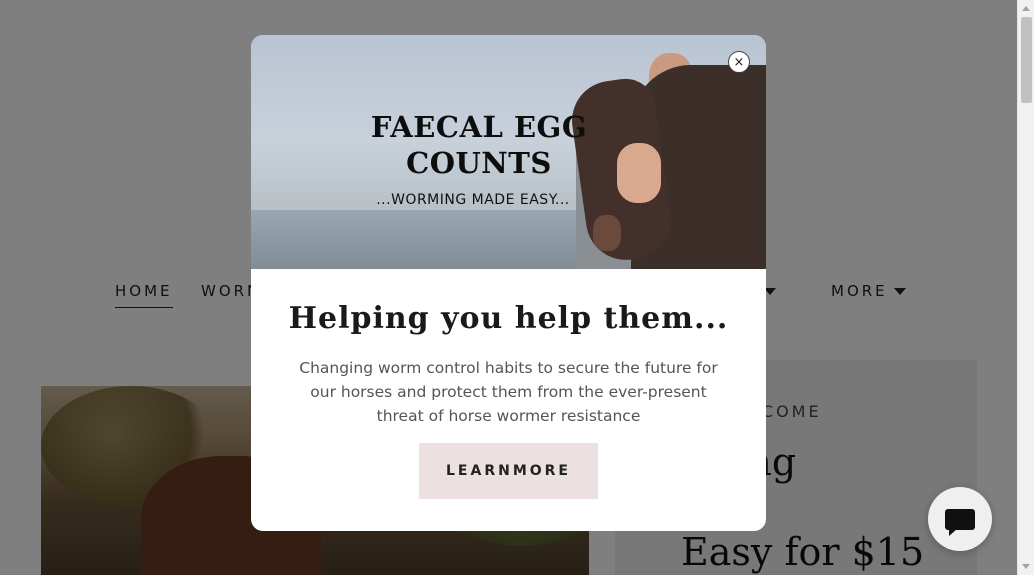  What do you see at coordinates (479, 127) in the screenshot?
I see `banner-title-line: FAECAL EGG` at bounding box center [479, 127].